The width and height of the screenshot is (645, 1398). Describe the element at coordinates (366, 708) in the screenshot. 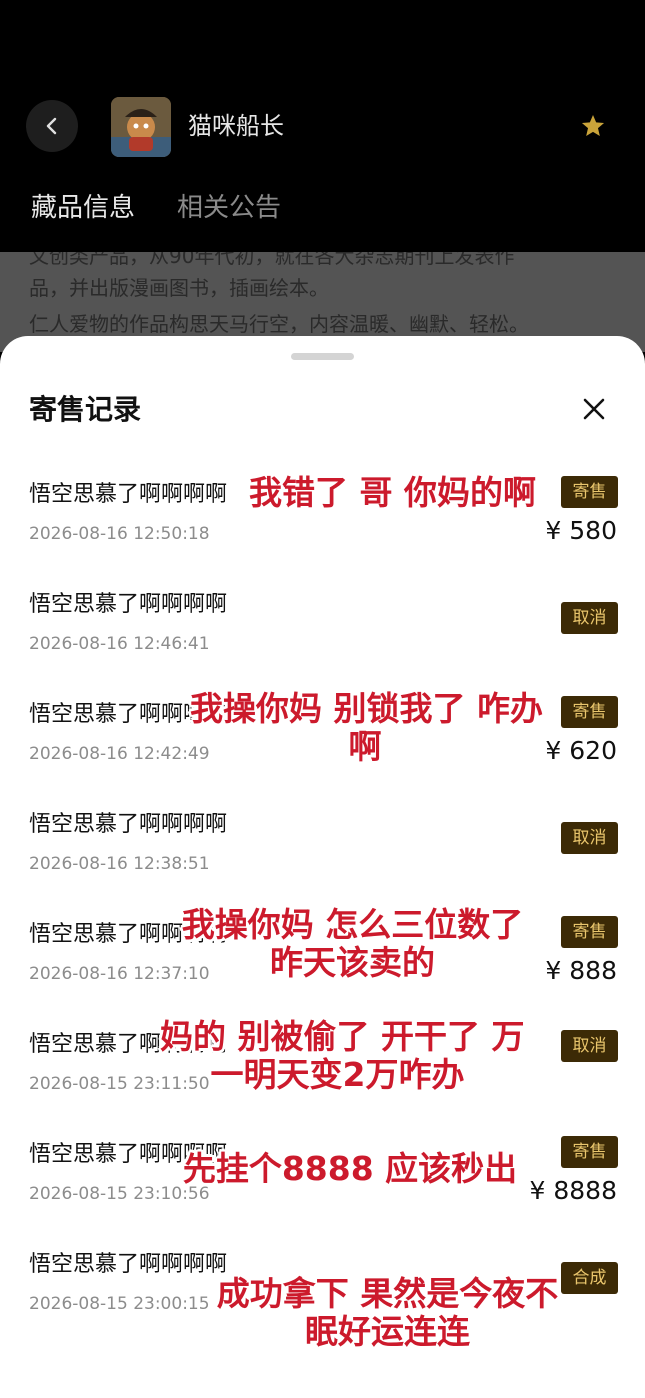

I see `caption-line: 我操你妈 别锁我了 咋办` at that location.